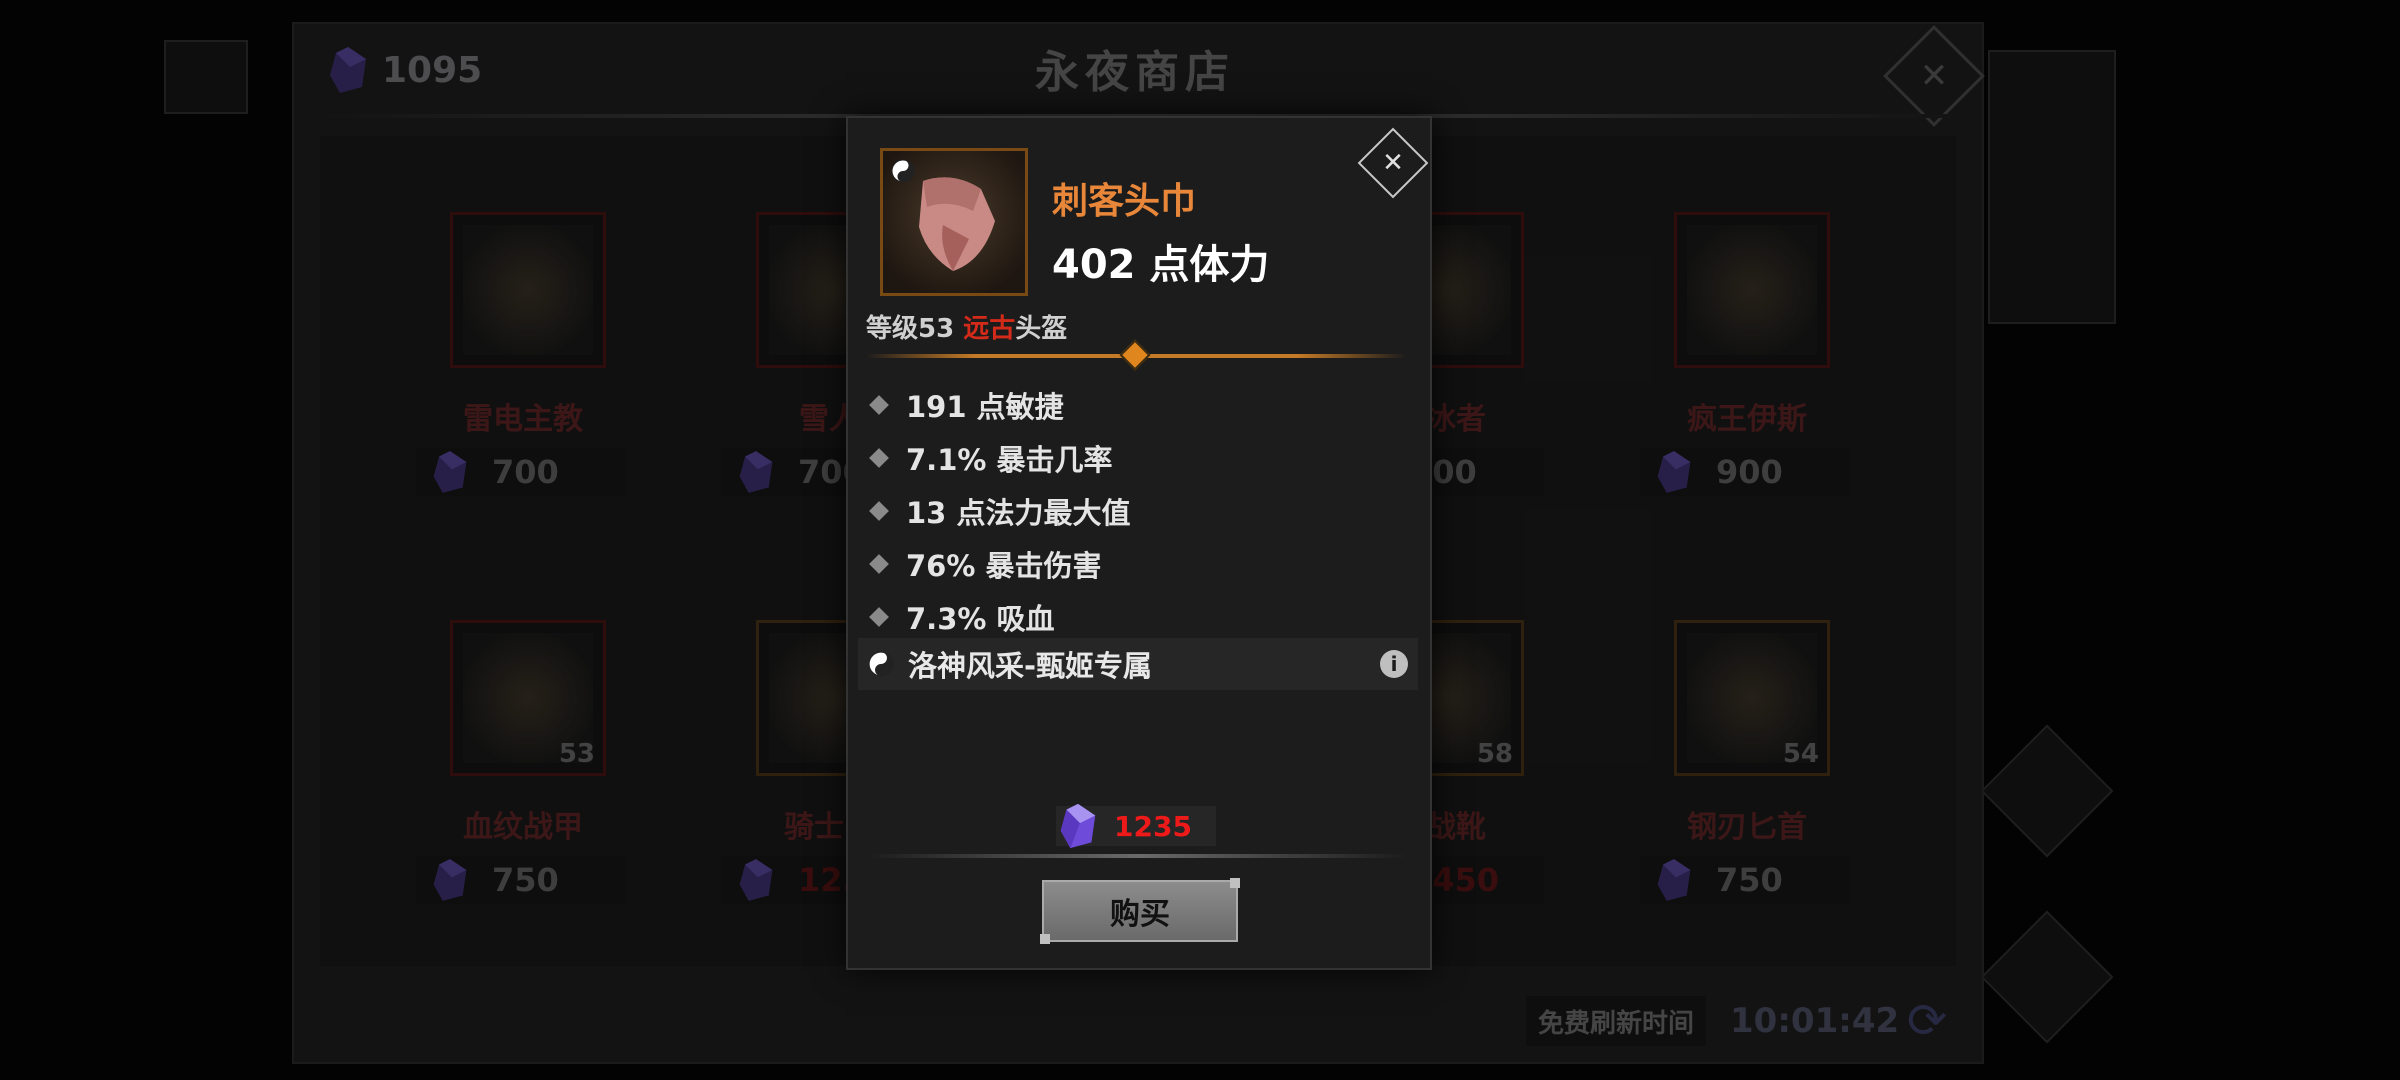 This screenshot has height=1080, width=2400. What do you see at coordinates (1135, 355) in the screenshot?
I see `diamond-icon` at bounding box center [1135, 355].